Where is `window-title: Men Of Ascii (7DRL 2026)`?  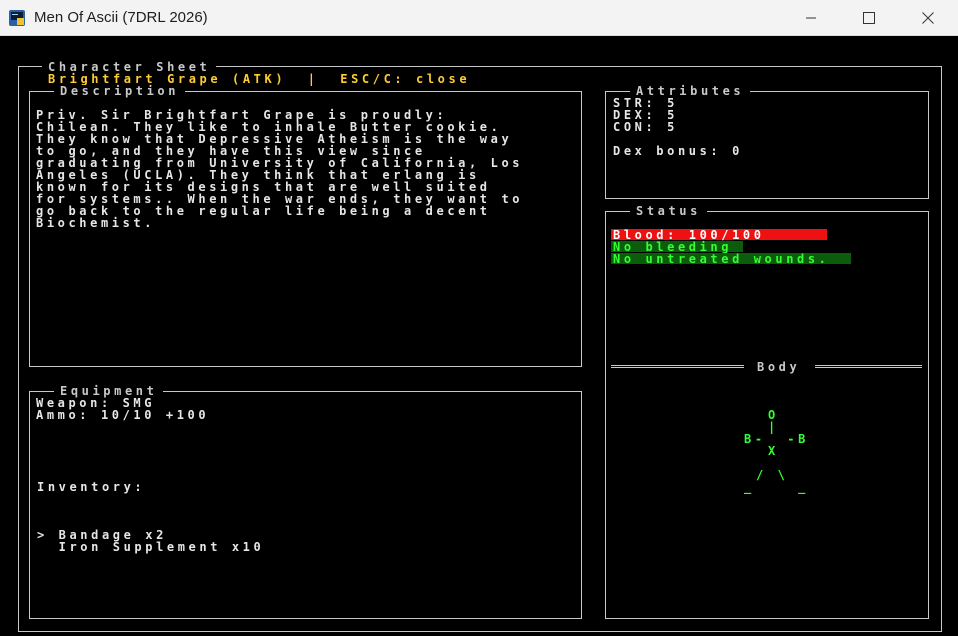 window-title: Men Of Ascii (7DRL 2026) is located at coordinates (121, 17).